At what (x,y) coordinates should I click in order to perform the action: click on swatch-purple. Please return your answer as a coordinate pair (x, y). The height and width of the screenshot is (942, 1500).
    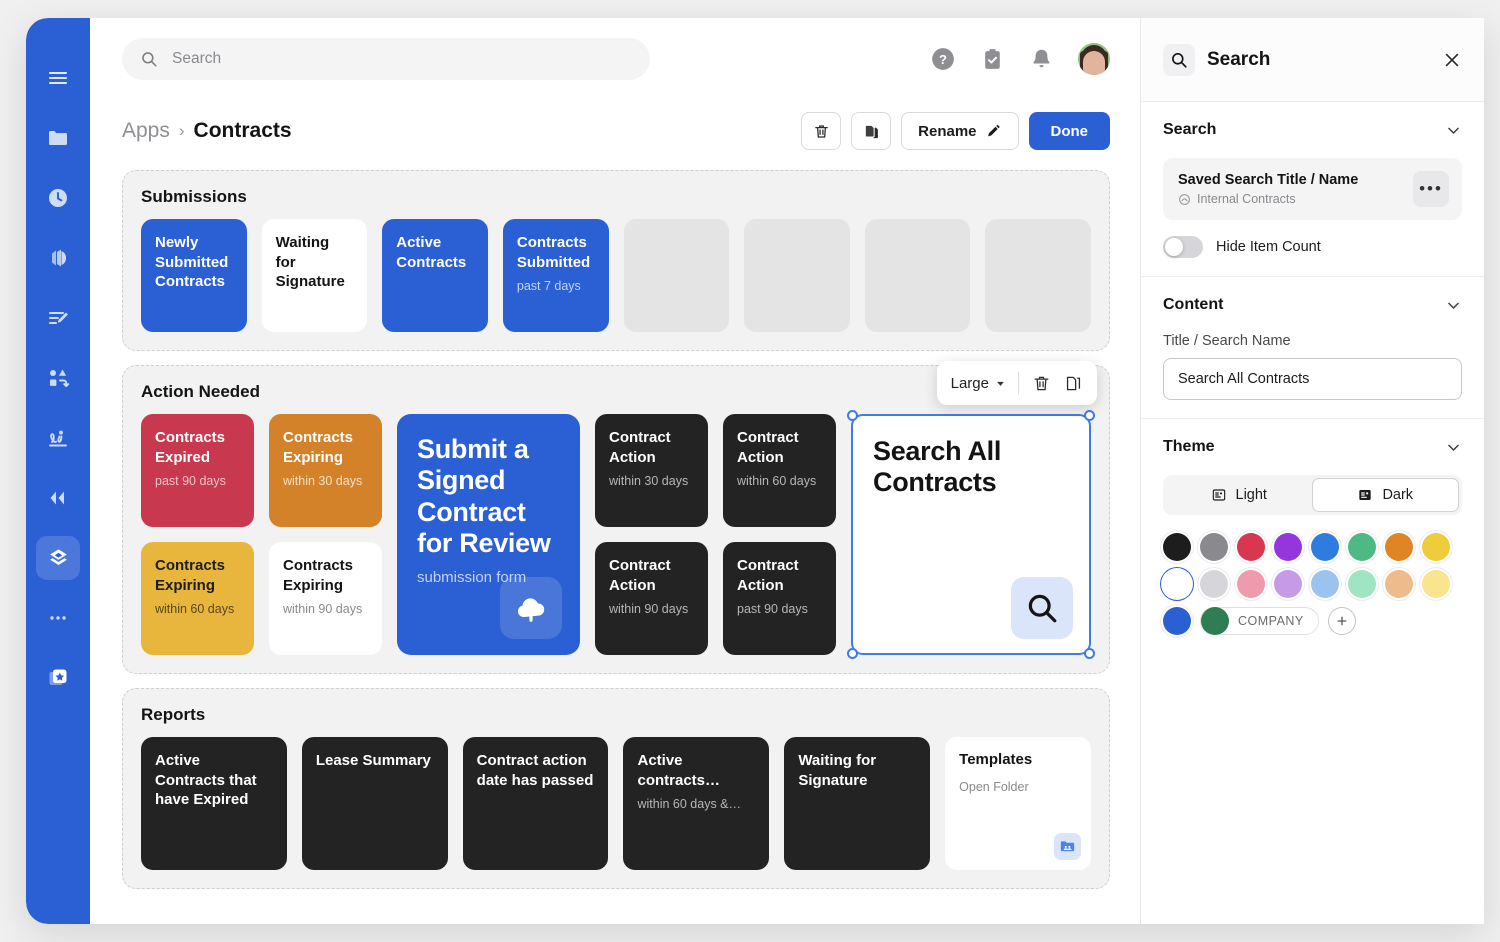
    Looking at the image, I should click on (1288, 547).